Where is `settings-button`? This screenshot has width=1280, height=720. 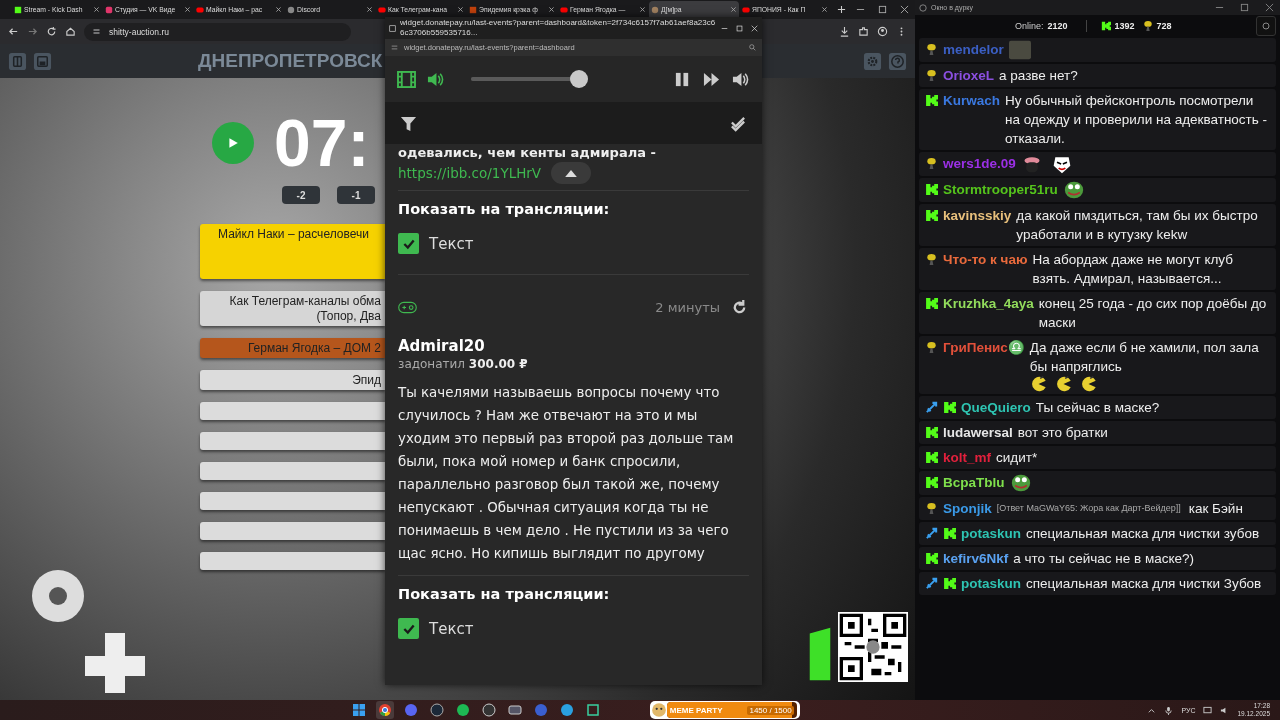 settings-button is located at coordinates (1266, 26).